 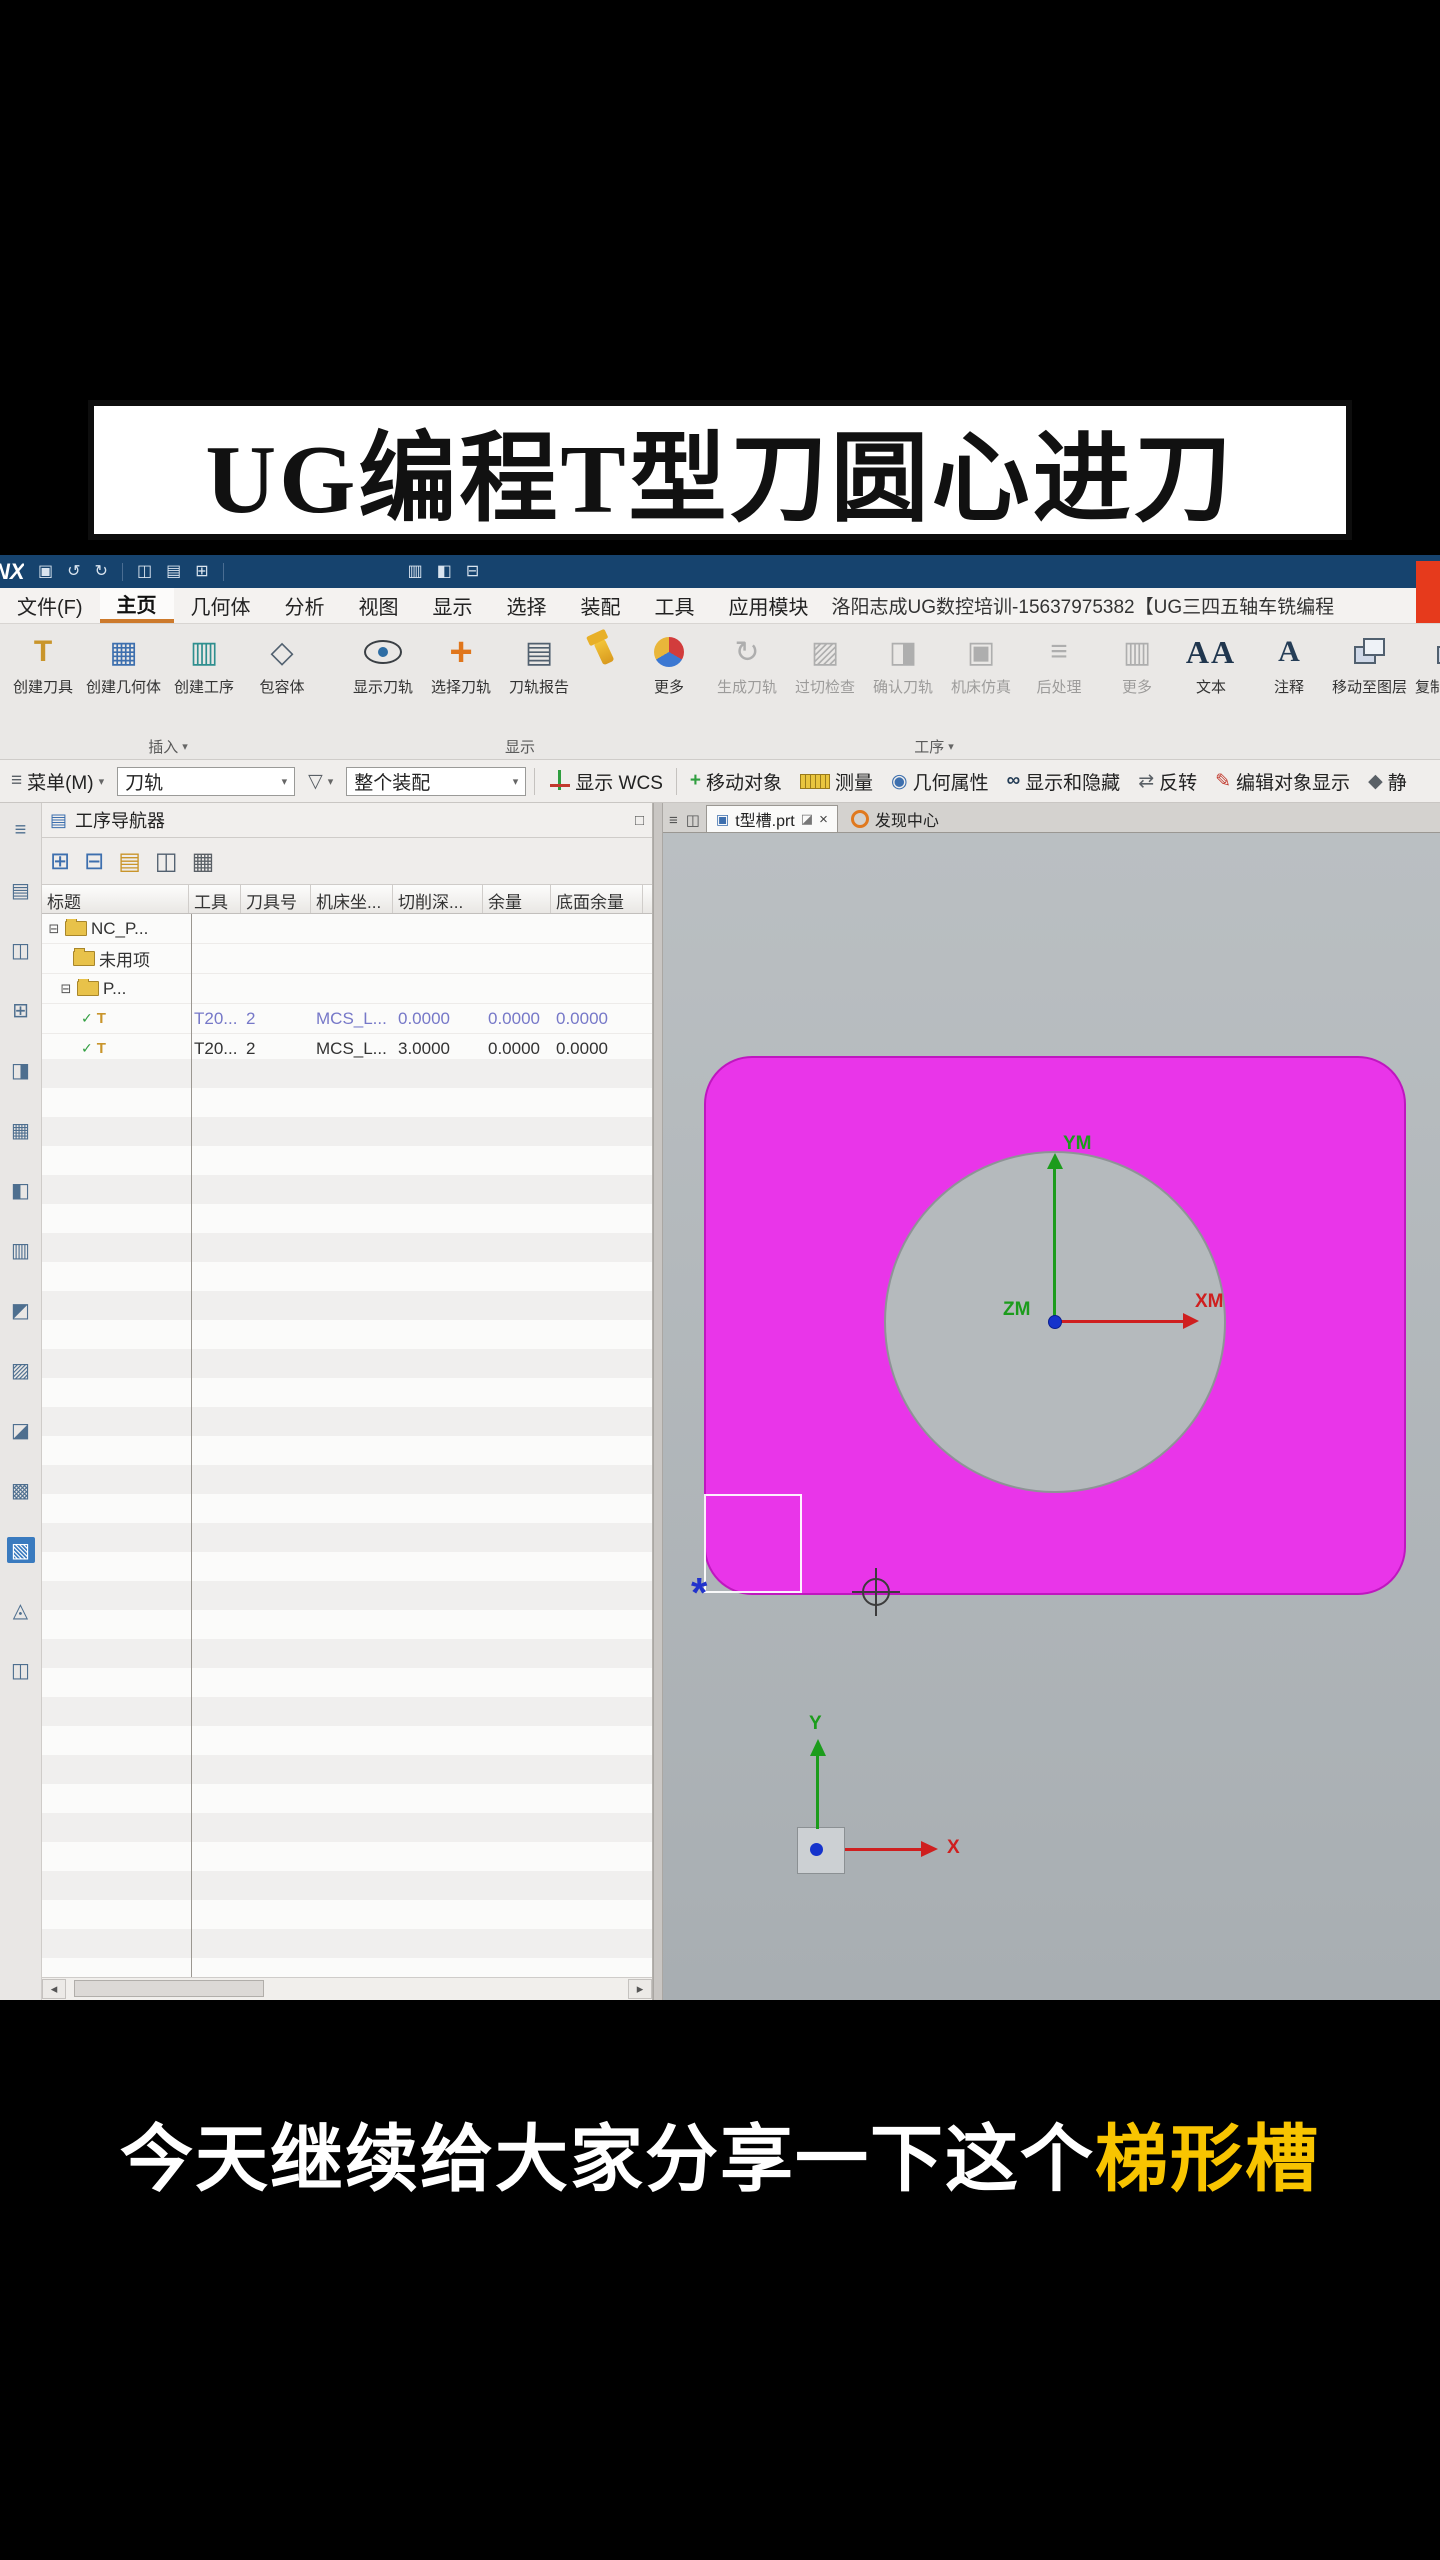 What do you see at coordinates (305, 605) in the screenshot?
I see `tab-analysis: 分析` at bounding box center [305, 605].